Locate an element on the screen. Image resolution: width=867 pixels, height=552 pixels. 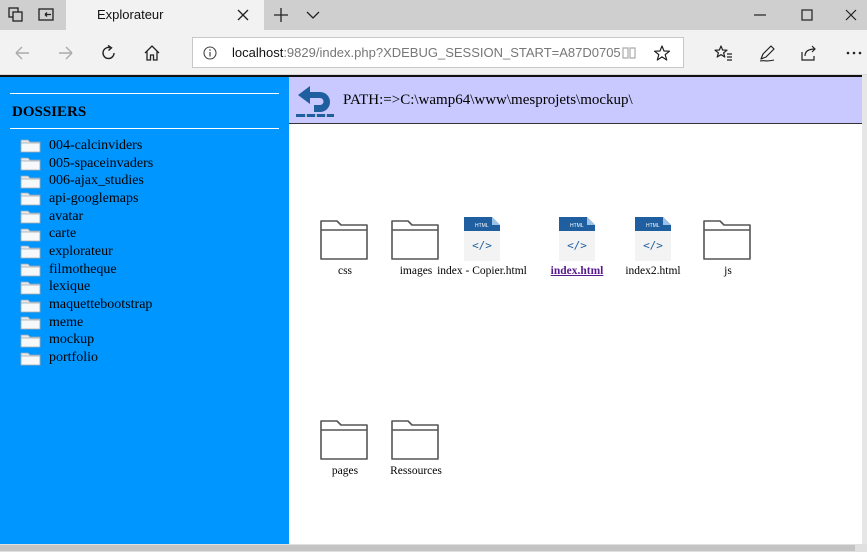
tab-bar: Explorateur is located at coordinates (433, 15).